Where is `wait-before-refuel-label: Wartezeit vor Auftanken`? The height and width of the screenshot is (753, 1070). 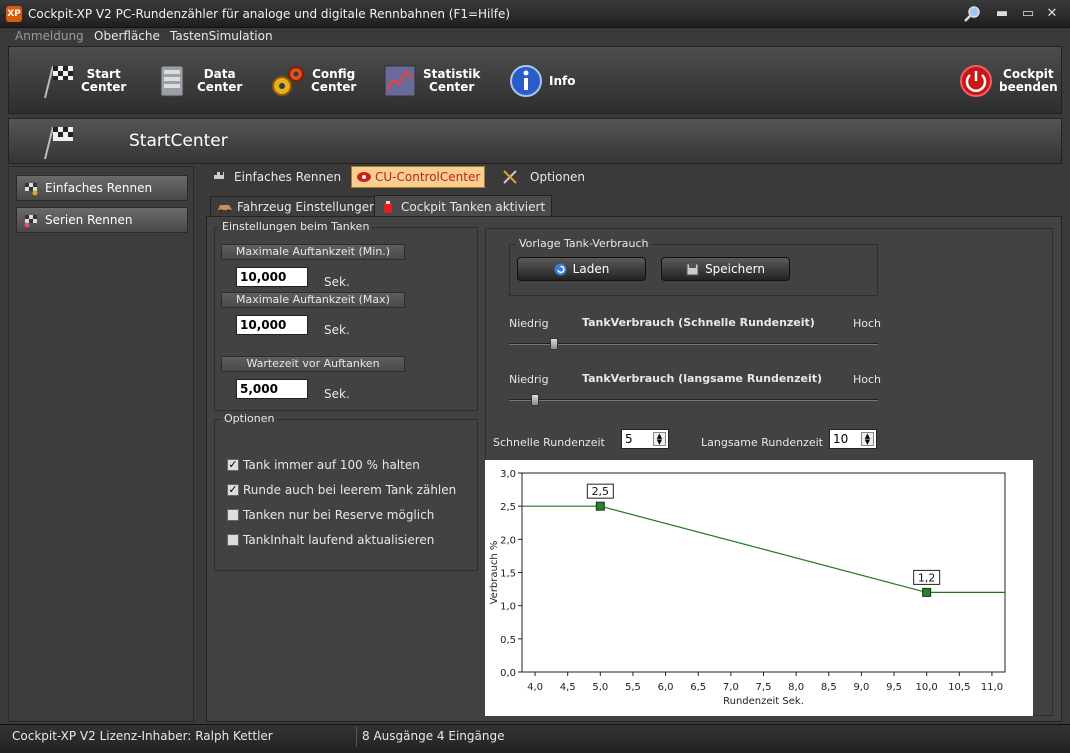
wait-before-refuel-label: Wartezeit vor Auftanken is located at coordinates (313, 364).